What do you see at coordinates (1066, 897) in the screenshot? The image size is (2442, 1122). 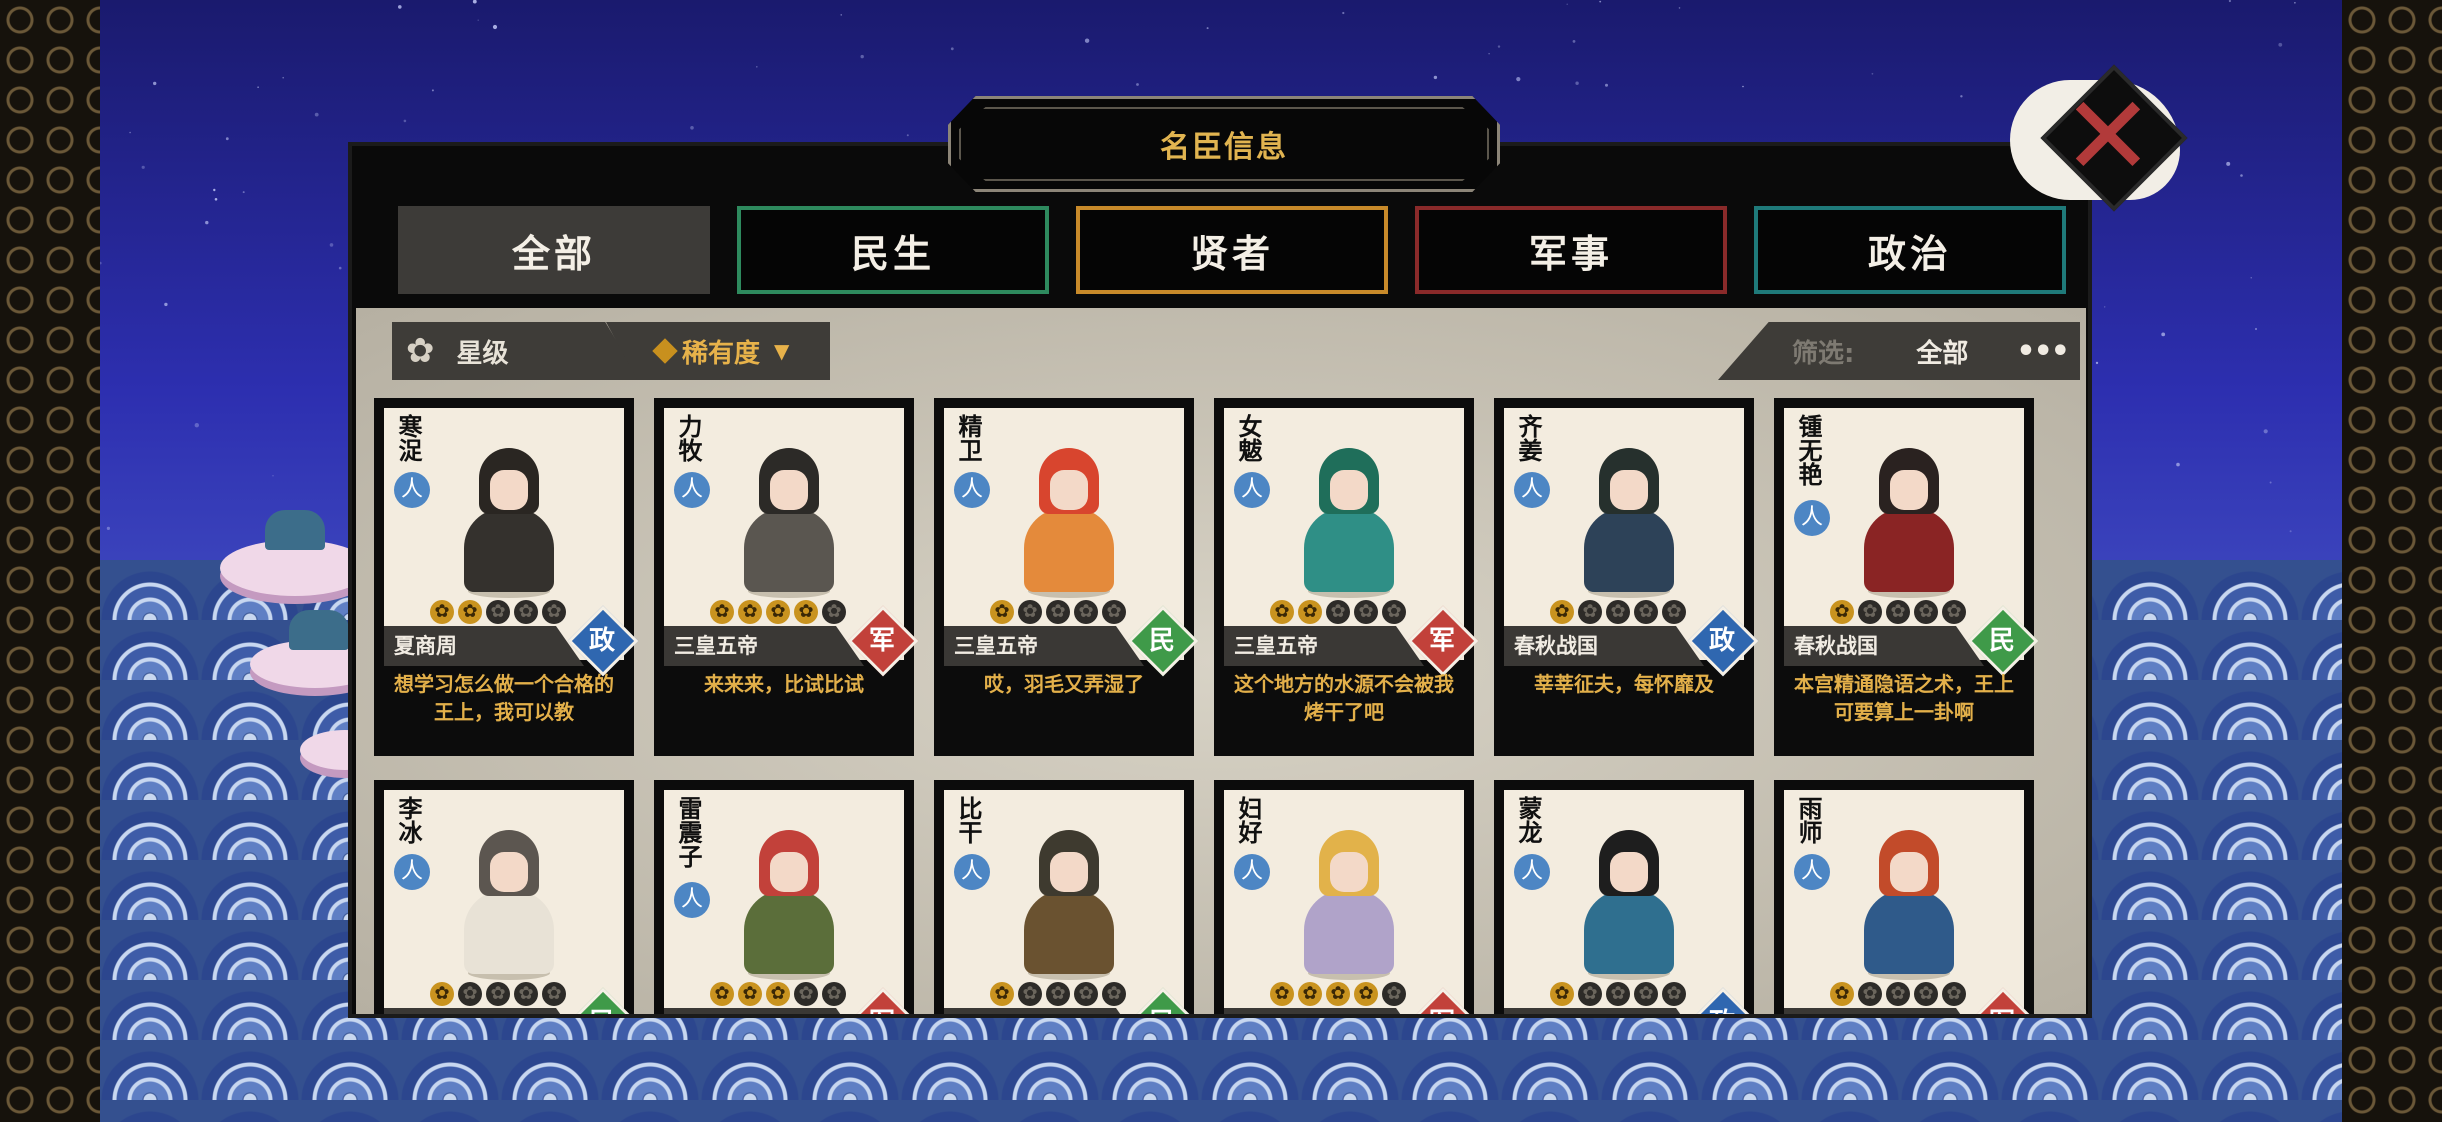 I see `minister-card: 比干 人 ✿✿✿✿✿ 民` at bounding box center [1066, 897].